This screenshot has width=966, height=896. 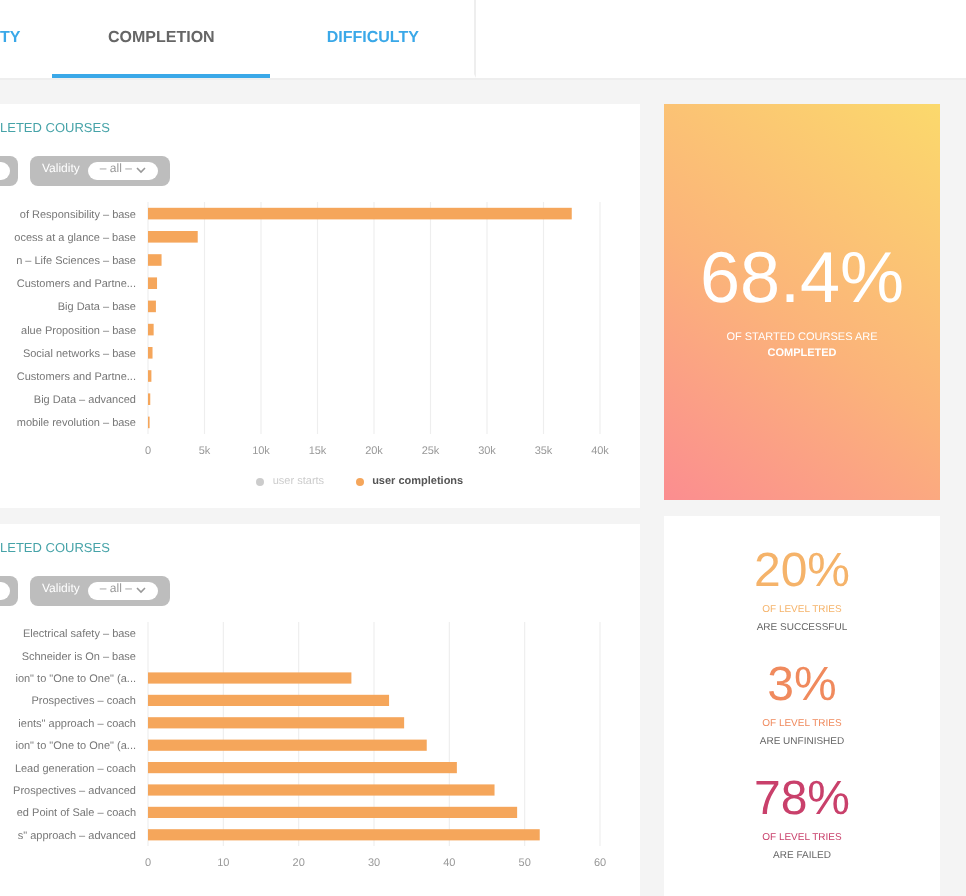 I want to click on tab: DIFFICULTY, so click(x=373, y=39).